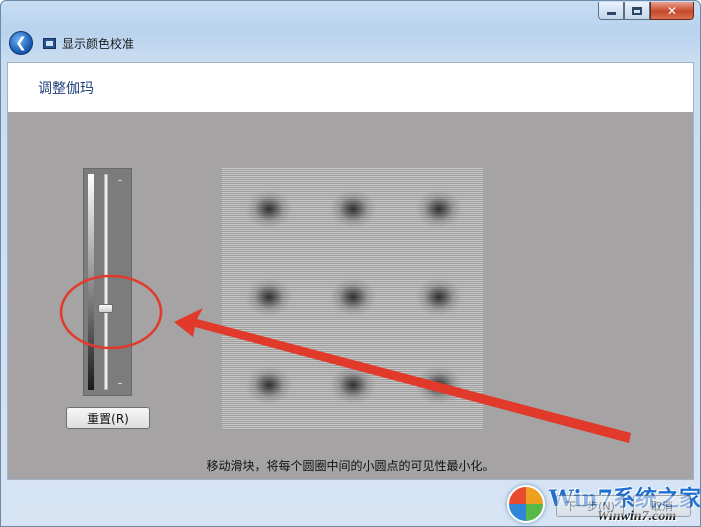 The width and height of the screenshot is (701, 527). Describe the element at coordinates (350, 466) in the screenshot. I see `instruction-text: 移动滑块，将每个圆圈中间的小圆点的可见性最小化。` at that location.